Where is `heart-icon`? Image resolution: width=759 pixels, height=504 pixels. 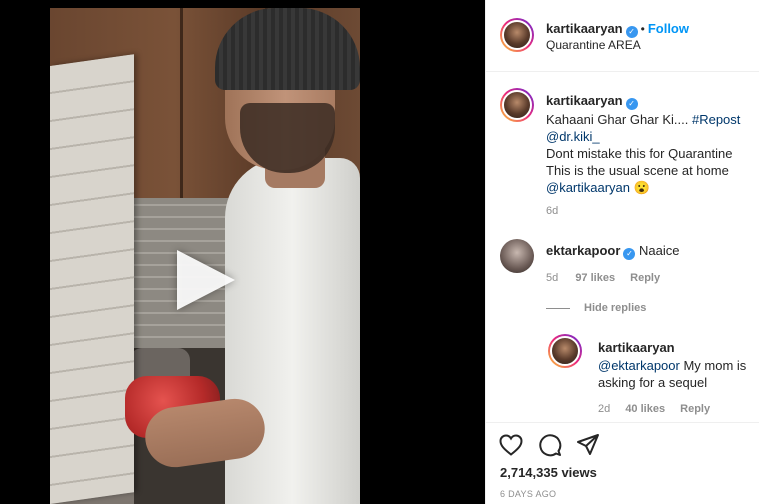
heart-icon is located at coordinates (511, 445).